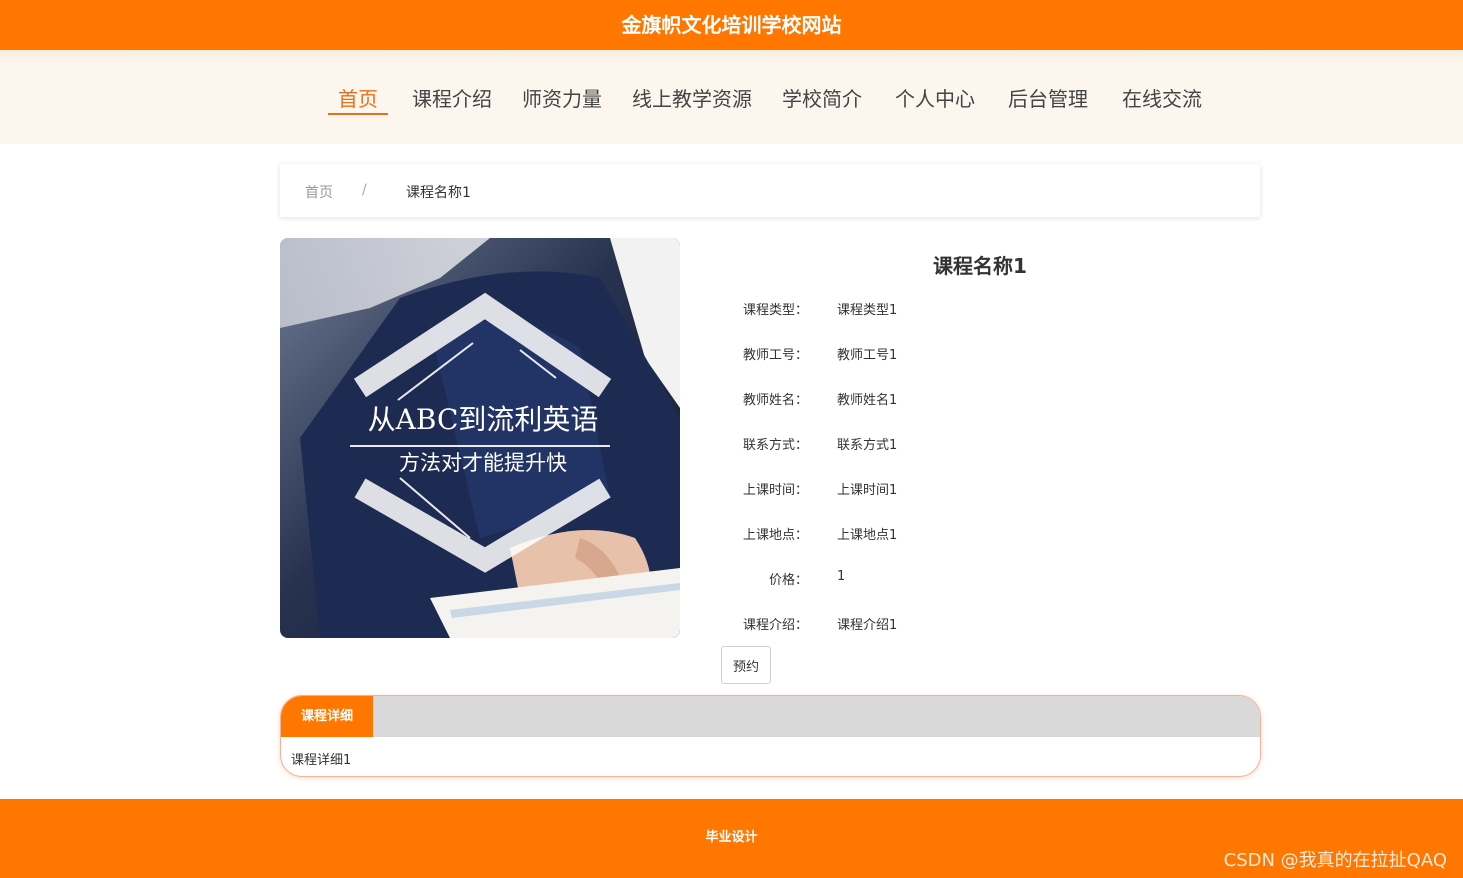 This screenshot has height=878, width=1463. I want to click on nav-item-teachers: 师资力量, so click(562, 97).